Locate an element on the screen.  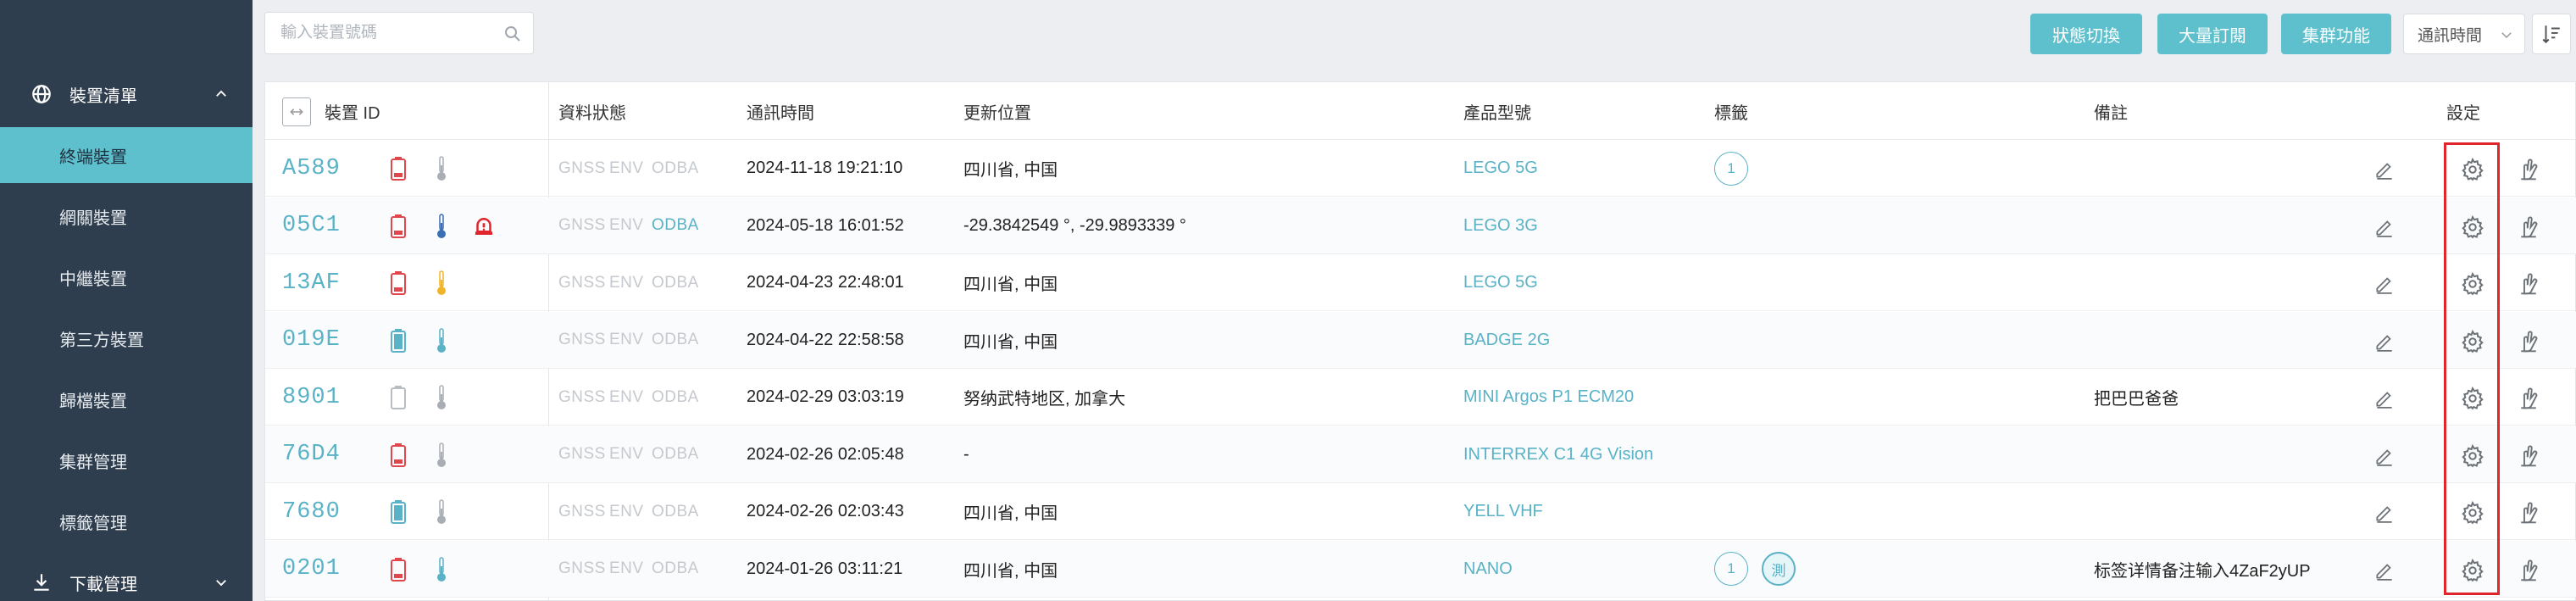
sidebar-item-label: 第三方裝置 is located at coordinates (101, 340).